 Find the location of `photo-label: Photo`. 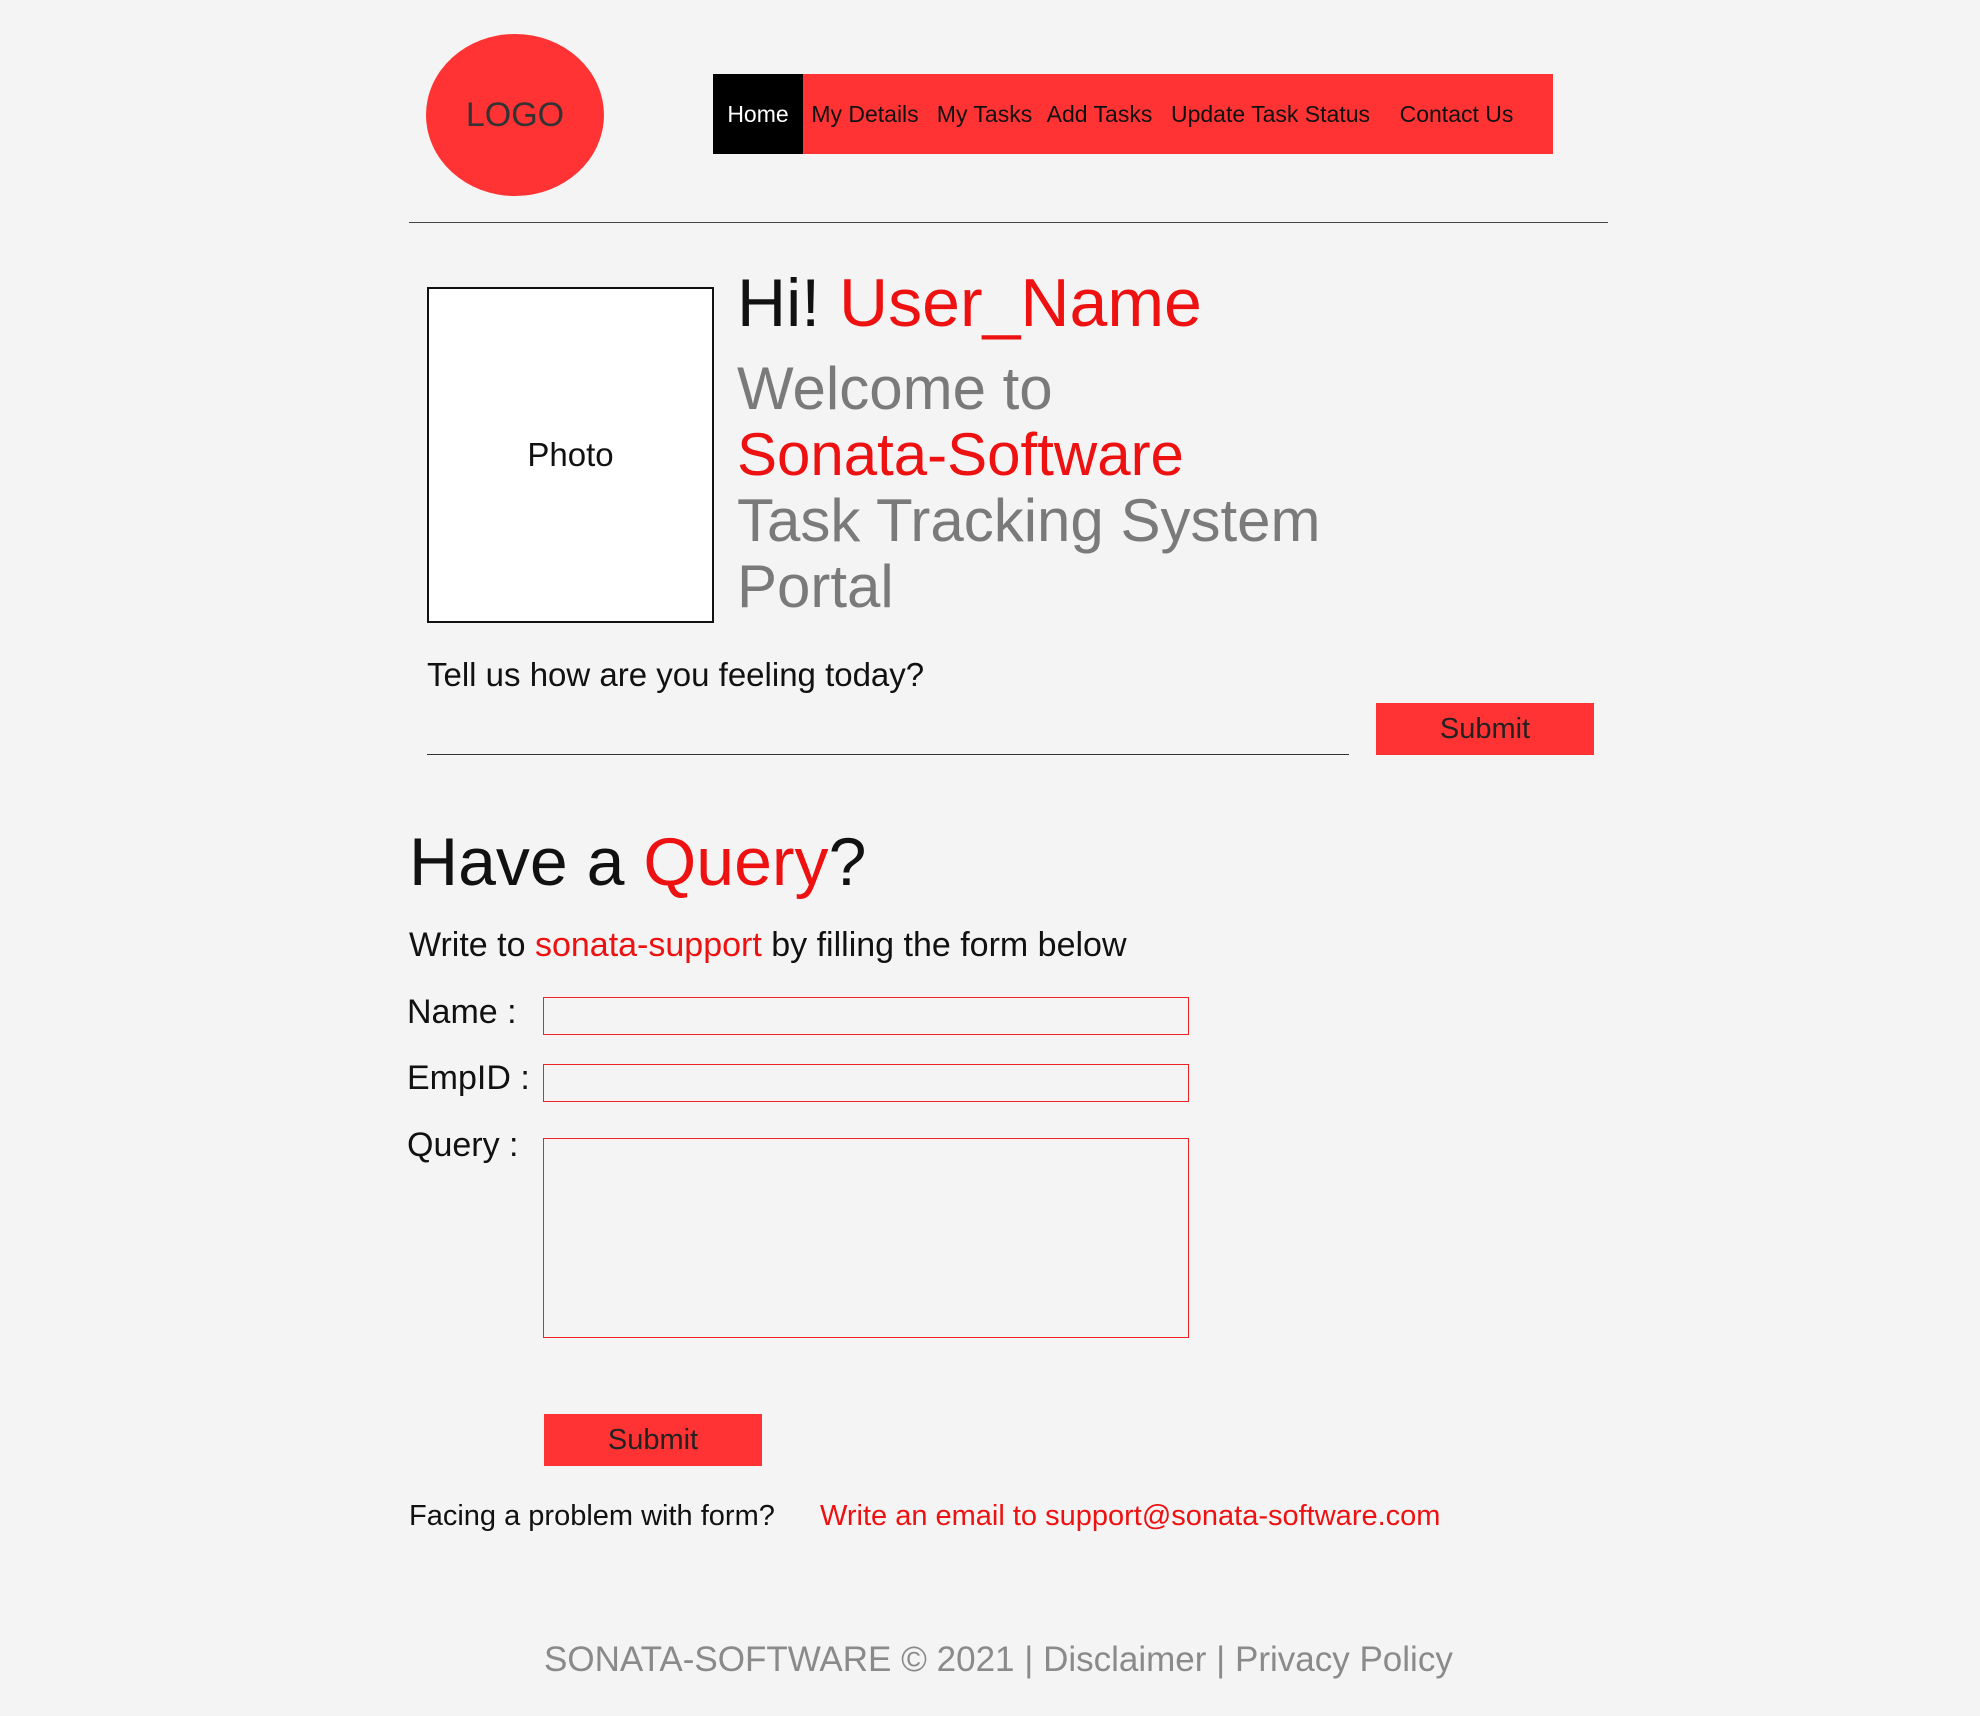

photo-label: Photo is located at coordinates (570, 454).